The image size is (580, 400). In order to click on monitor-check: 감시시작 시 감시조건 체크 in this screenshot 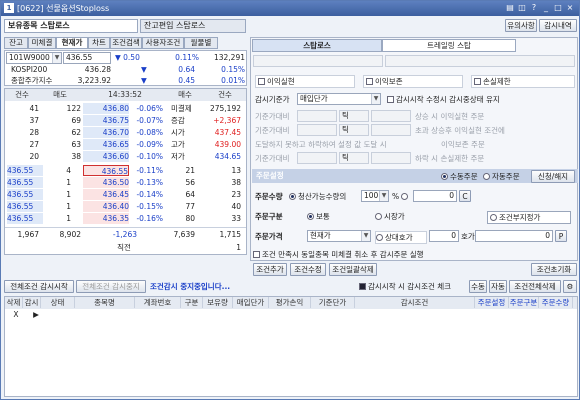, I will do `click(405, 286)`.